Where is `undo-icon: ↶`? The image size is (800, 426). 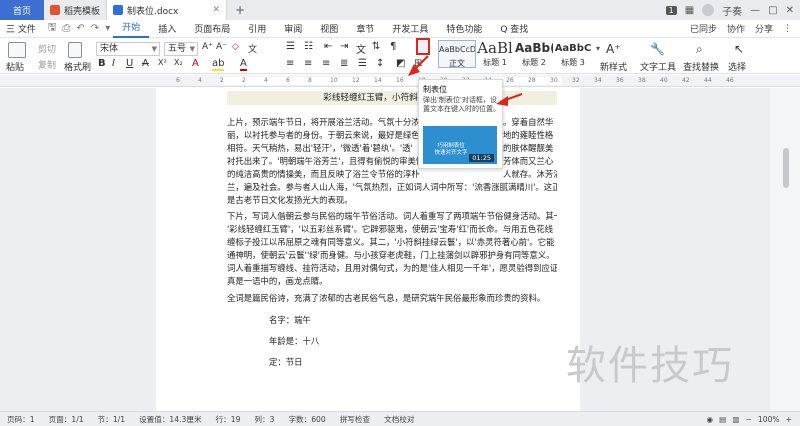 undo-icon: ↶ is located at coordinates (80, 28).